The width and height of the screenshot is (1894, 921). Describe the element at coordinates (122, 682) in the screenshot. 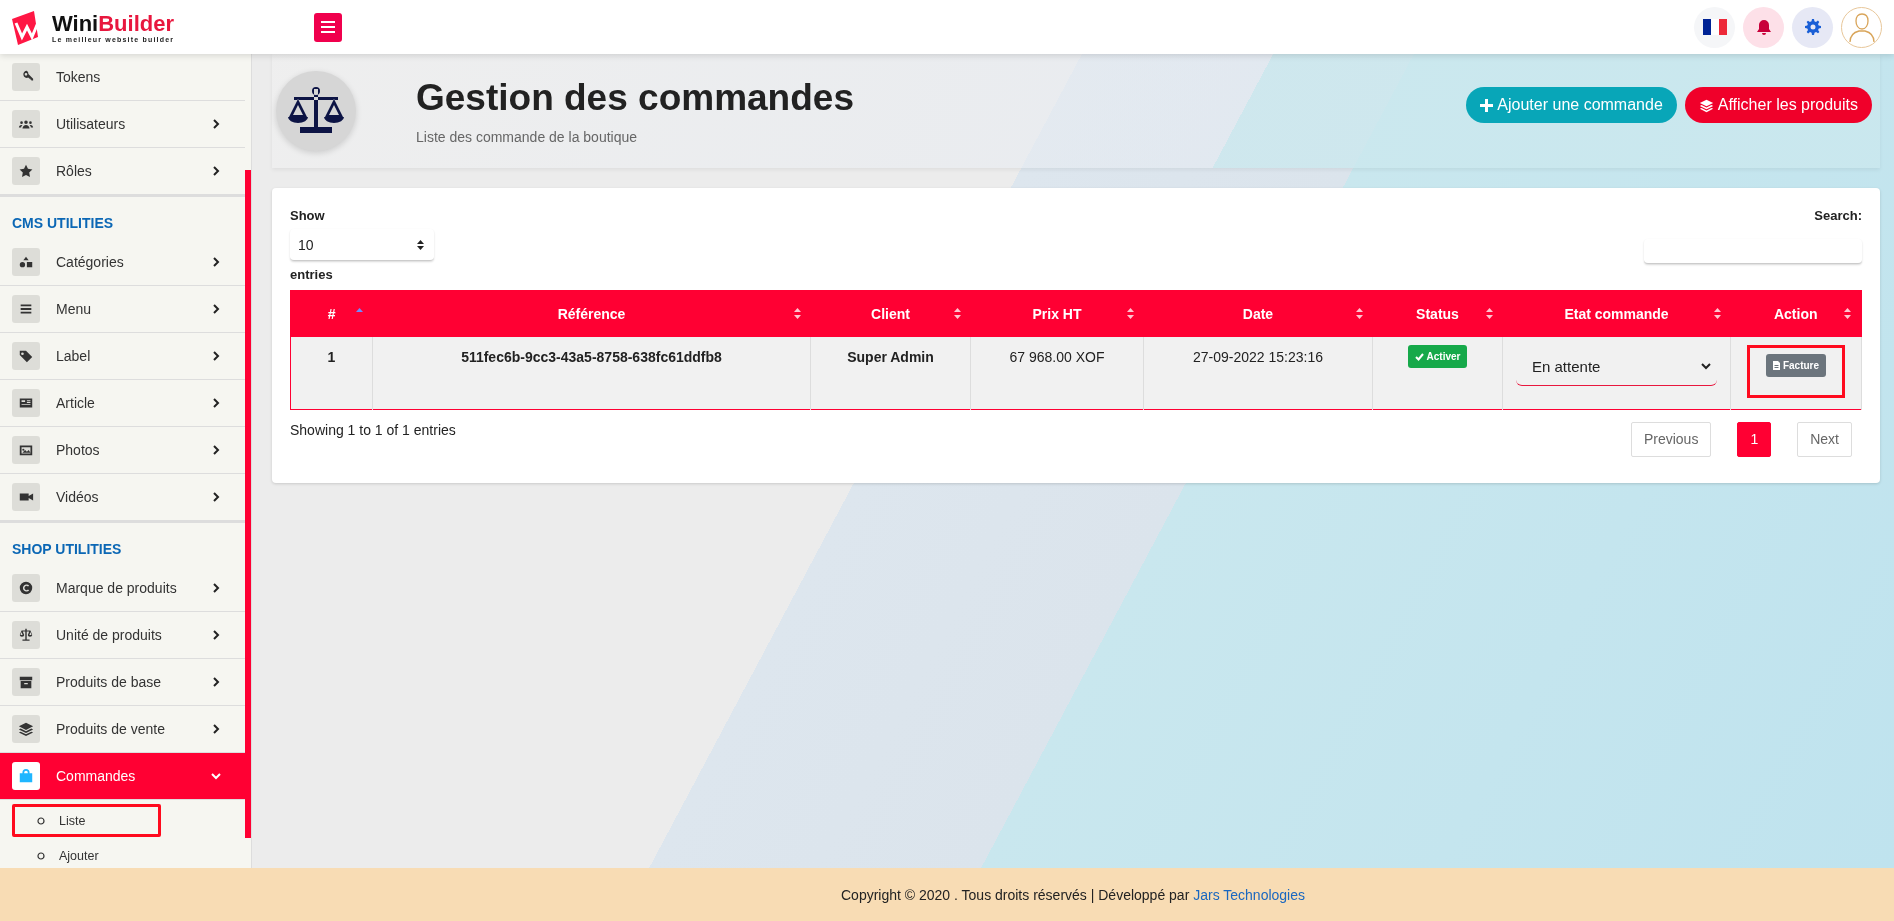

I see `sidebar-item: Produits de base` at that location.